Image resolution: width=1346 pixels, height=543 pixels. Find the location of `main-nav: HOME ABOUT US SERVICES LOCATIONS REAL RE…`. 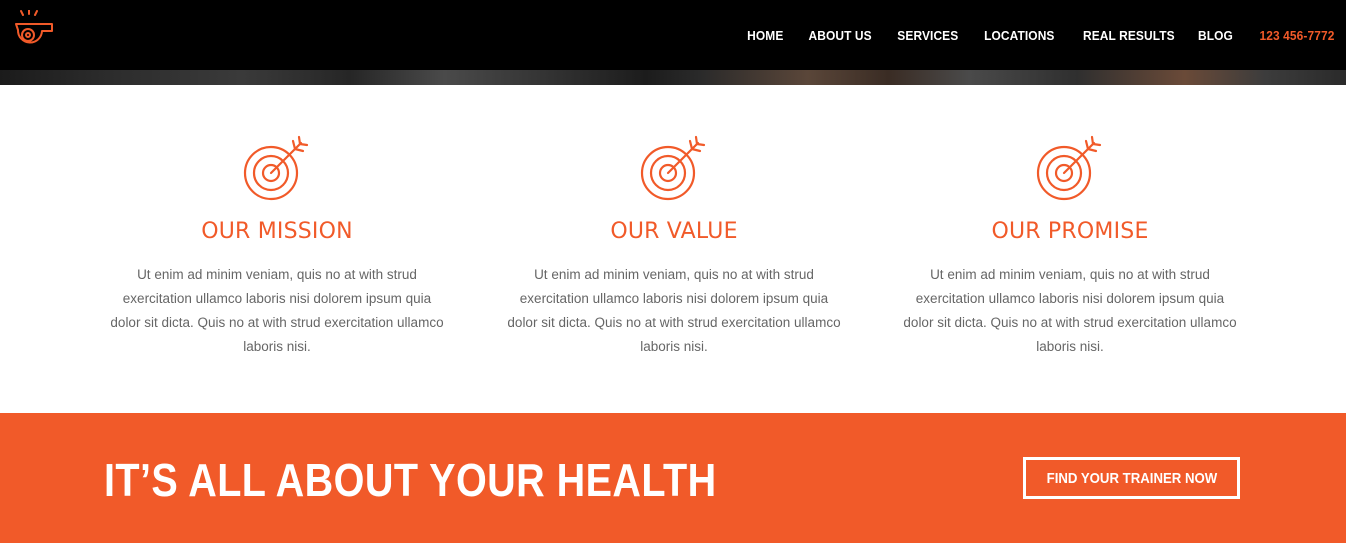

main-nav: HOME ABOUT US SERVICES LOCATIONS REAL RE… is located at coordinates (1029, 35).